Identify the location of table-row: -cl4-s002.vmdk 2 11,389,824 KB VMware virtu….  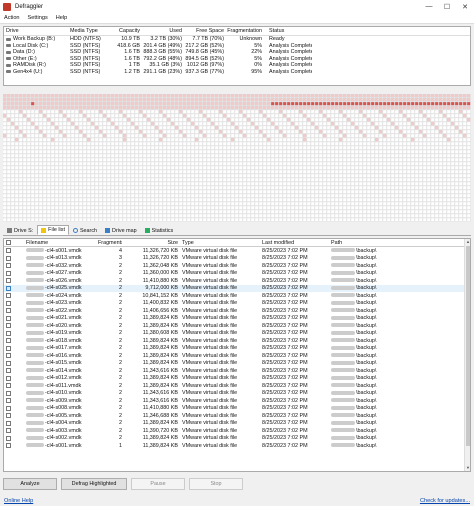
(237, 439).